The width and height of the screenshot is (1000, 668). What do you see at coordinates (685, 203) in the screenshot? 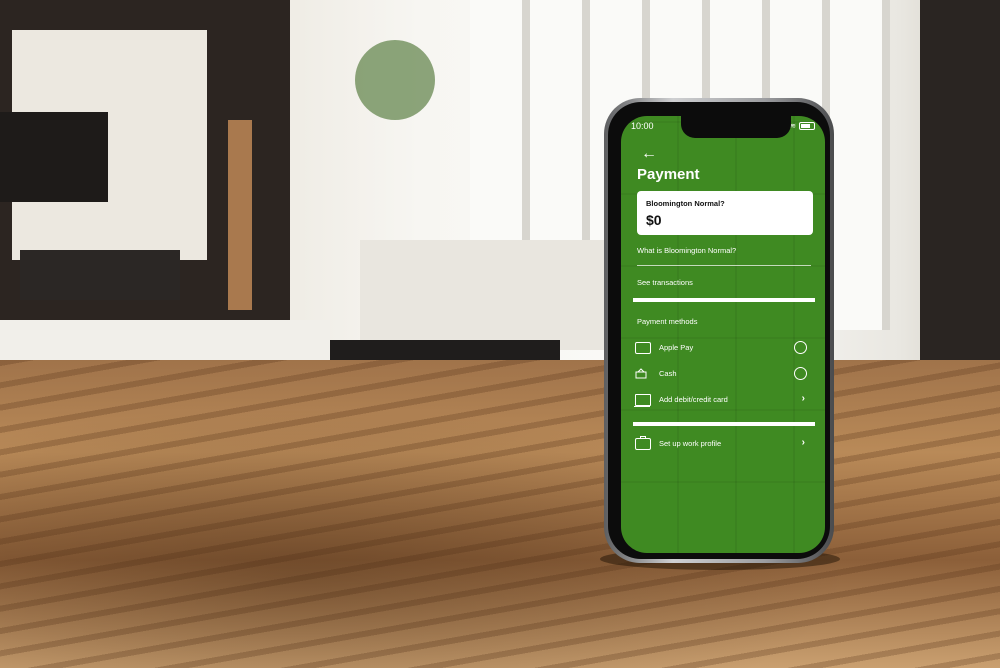
I see `balance-label: Bloomington Normal?` at bounding box center [685, 203].